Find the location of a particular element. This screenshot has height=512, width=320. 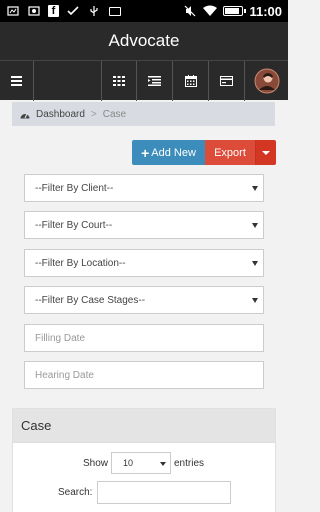

card-icon is located at coordinates (226, 81).